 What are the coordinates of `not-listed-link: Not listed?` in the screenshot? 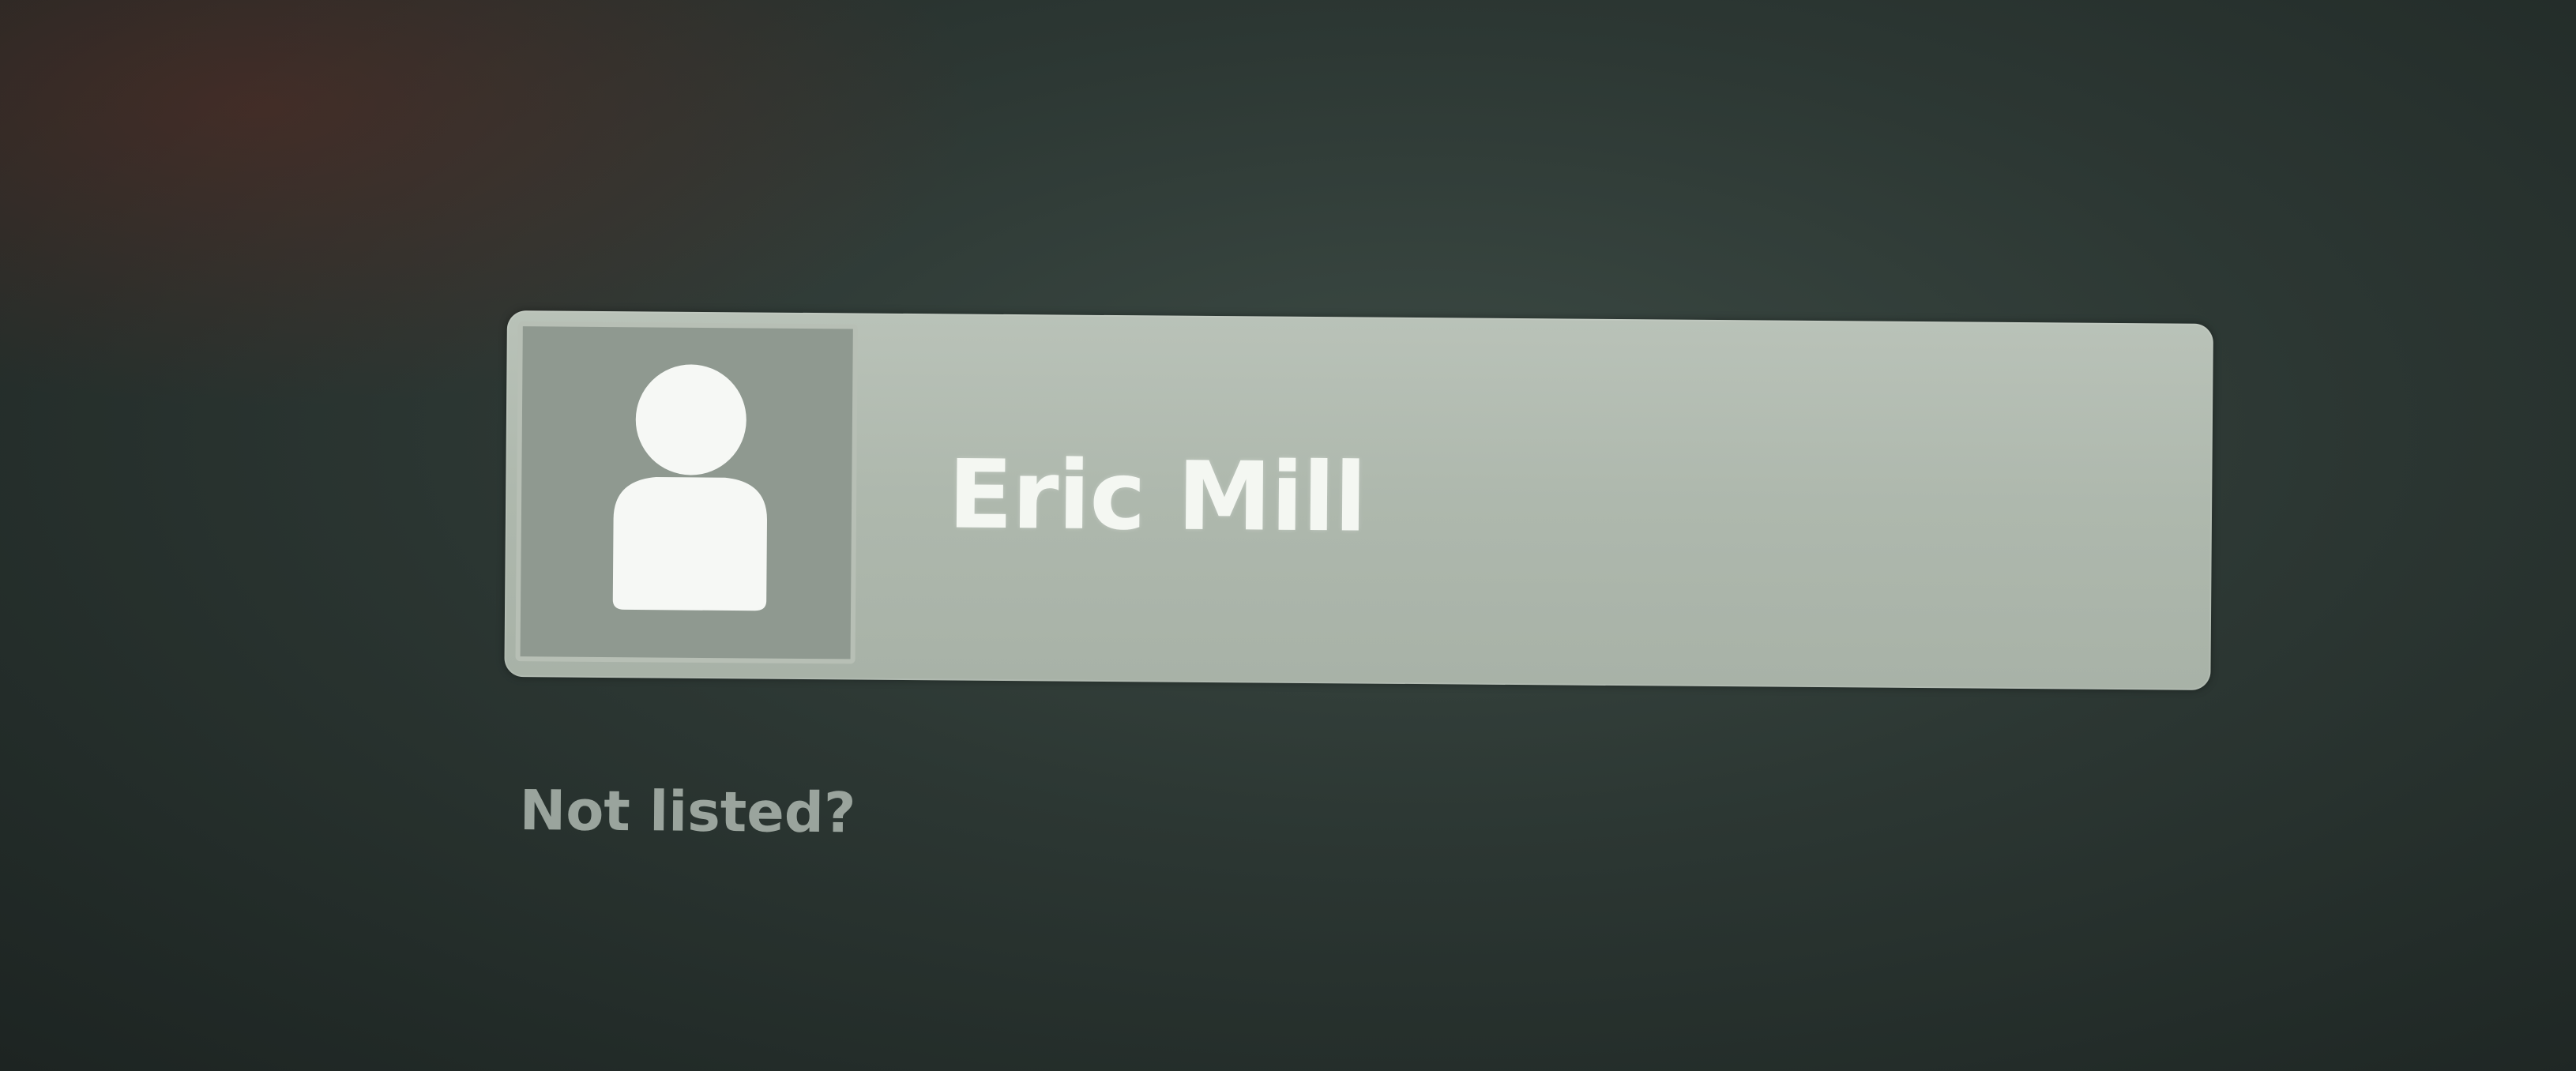 It's located at (687, 811).